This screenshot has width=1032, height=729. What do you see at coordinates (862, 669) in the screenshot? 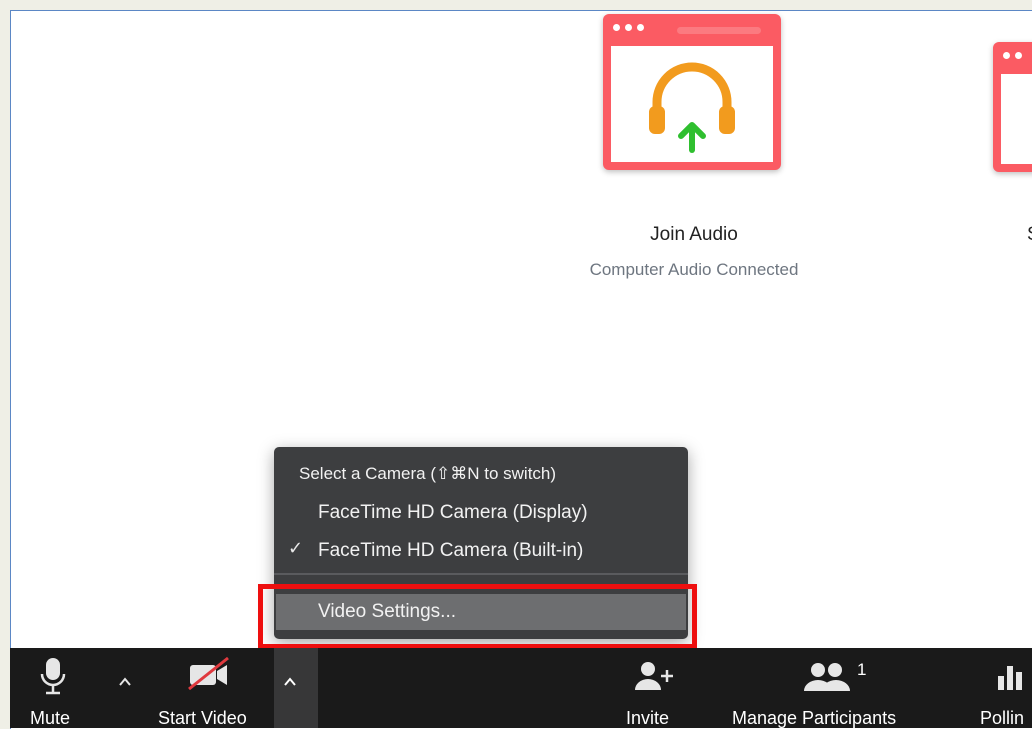
I see `participant-count-badge: 1` at bounding box center [862, 669].